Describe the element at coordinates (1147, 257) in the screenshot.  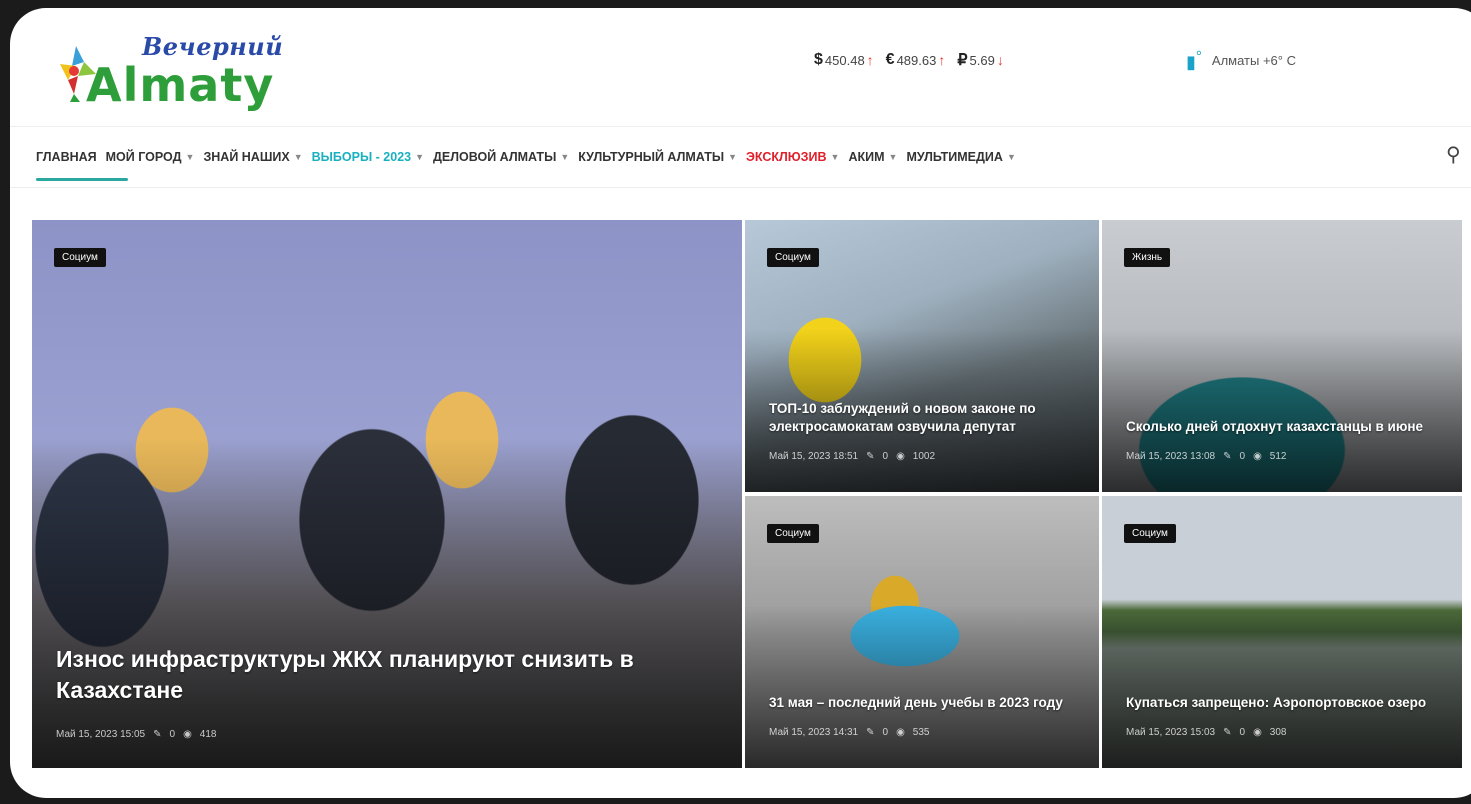
I see `category-badge: Жизнь` at that location.